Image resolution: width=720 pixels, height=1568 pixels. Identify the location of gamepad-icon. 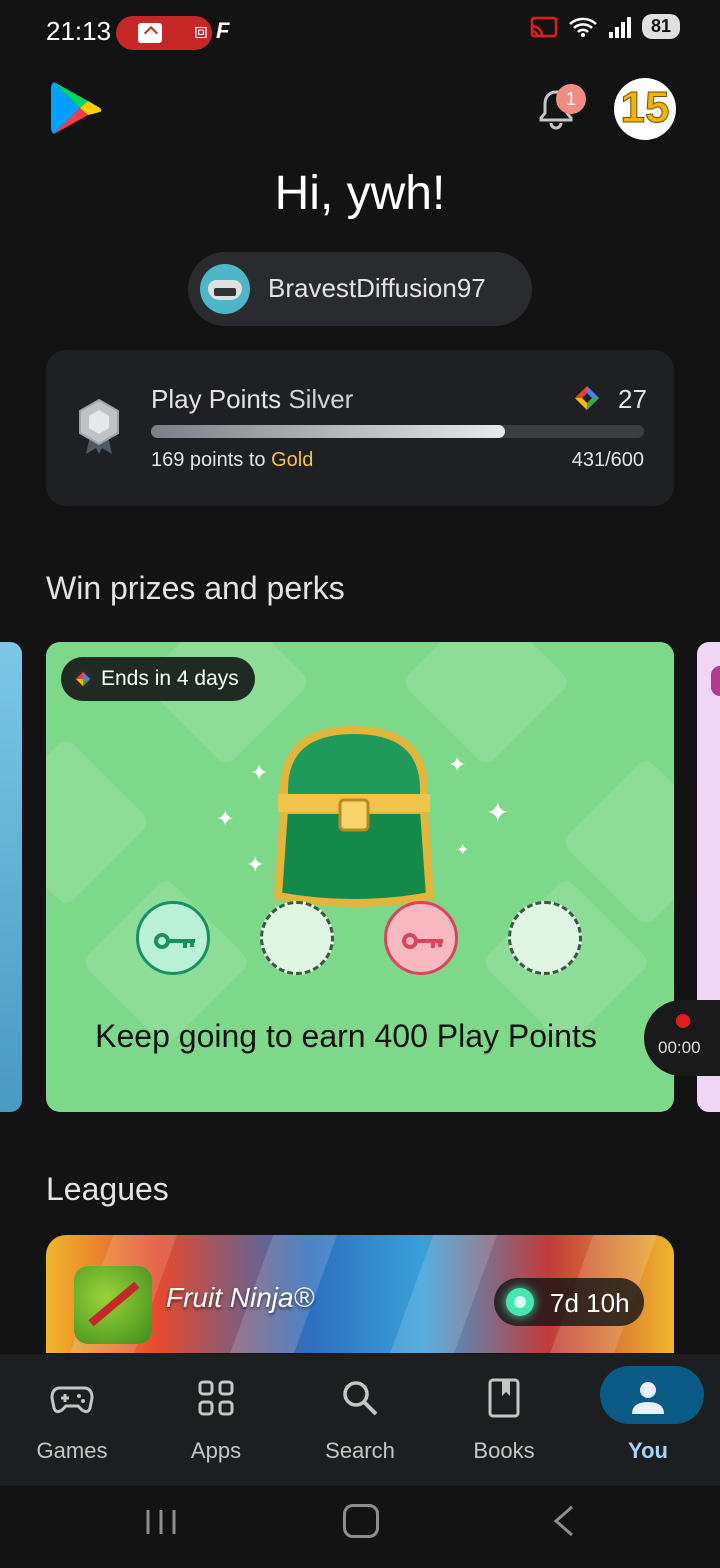
(72, 1400).